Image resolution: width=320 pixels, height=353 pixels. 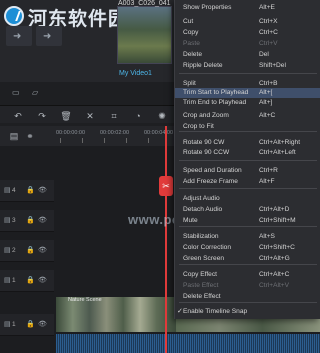 I want to click on menu-item-green-screen: Green Screen Ctrl+Alt+G, so click(x=247, y=259).